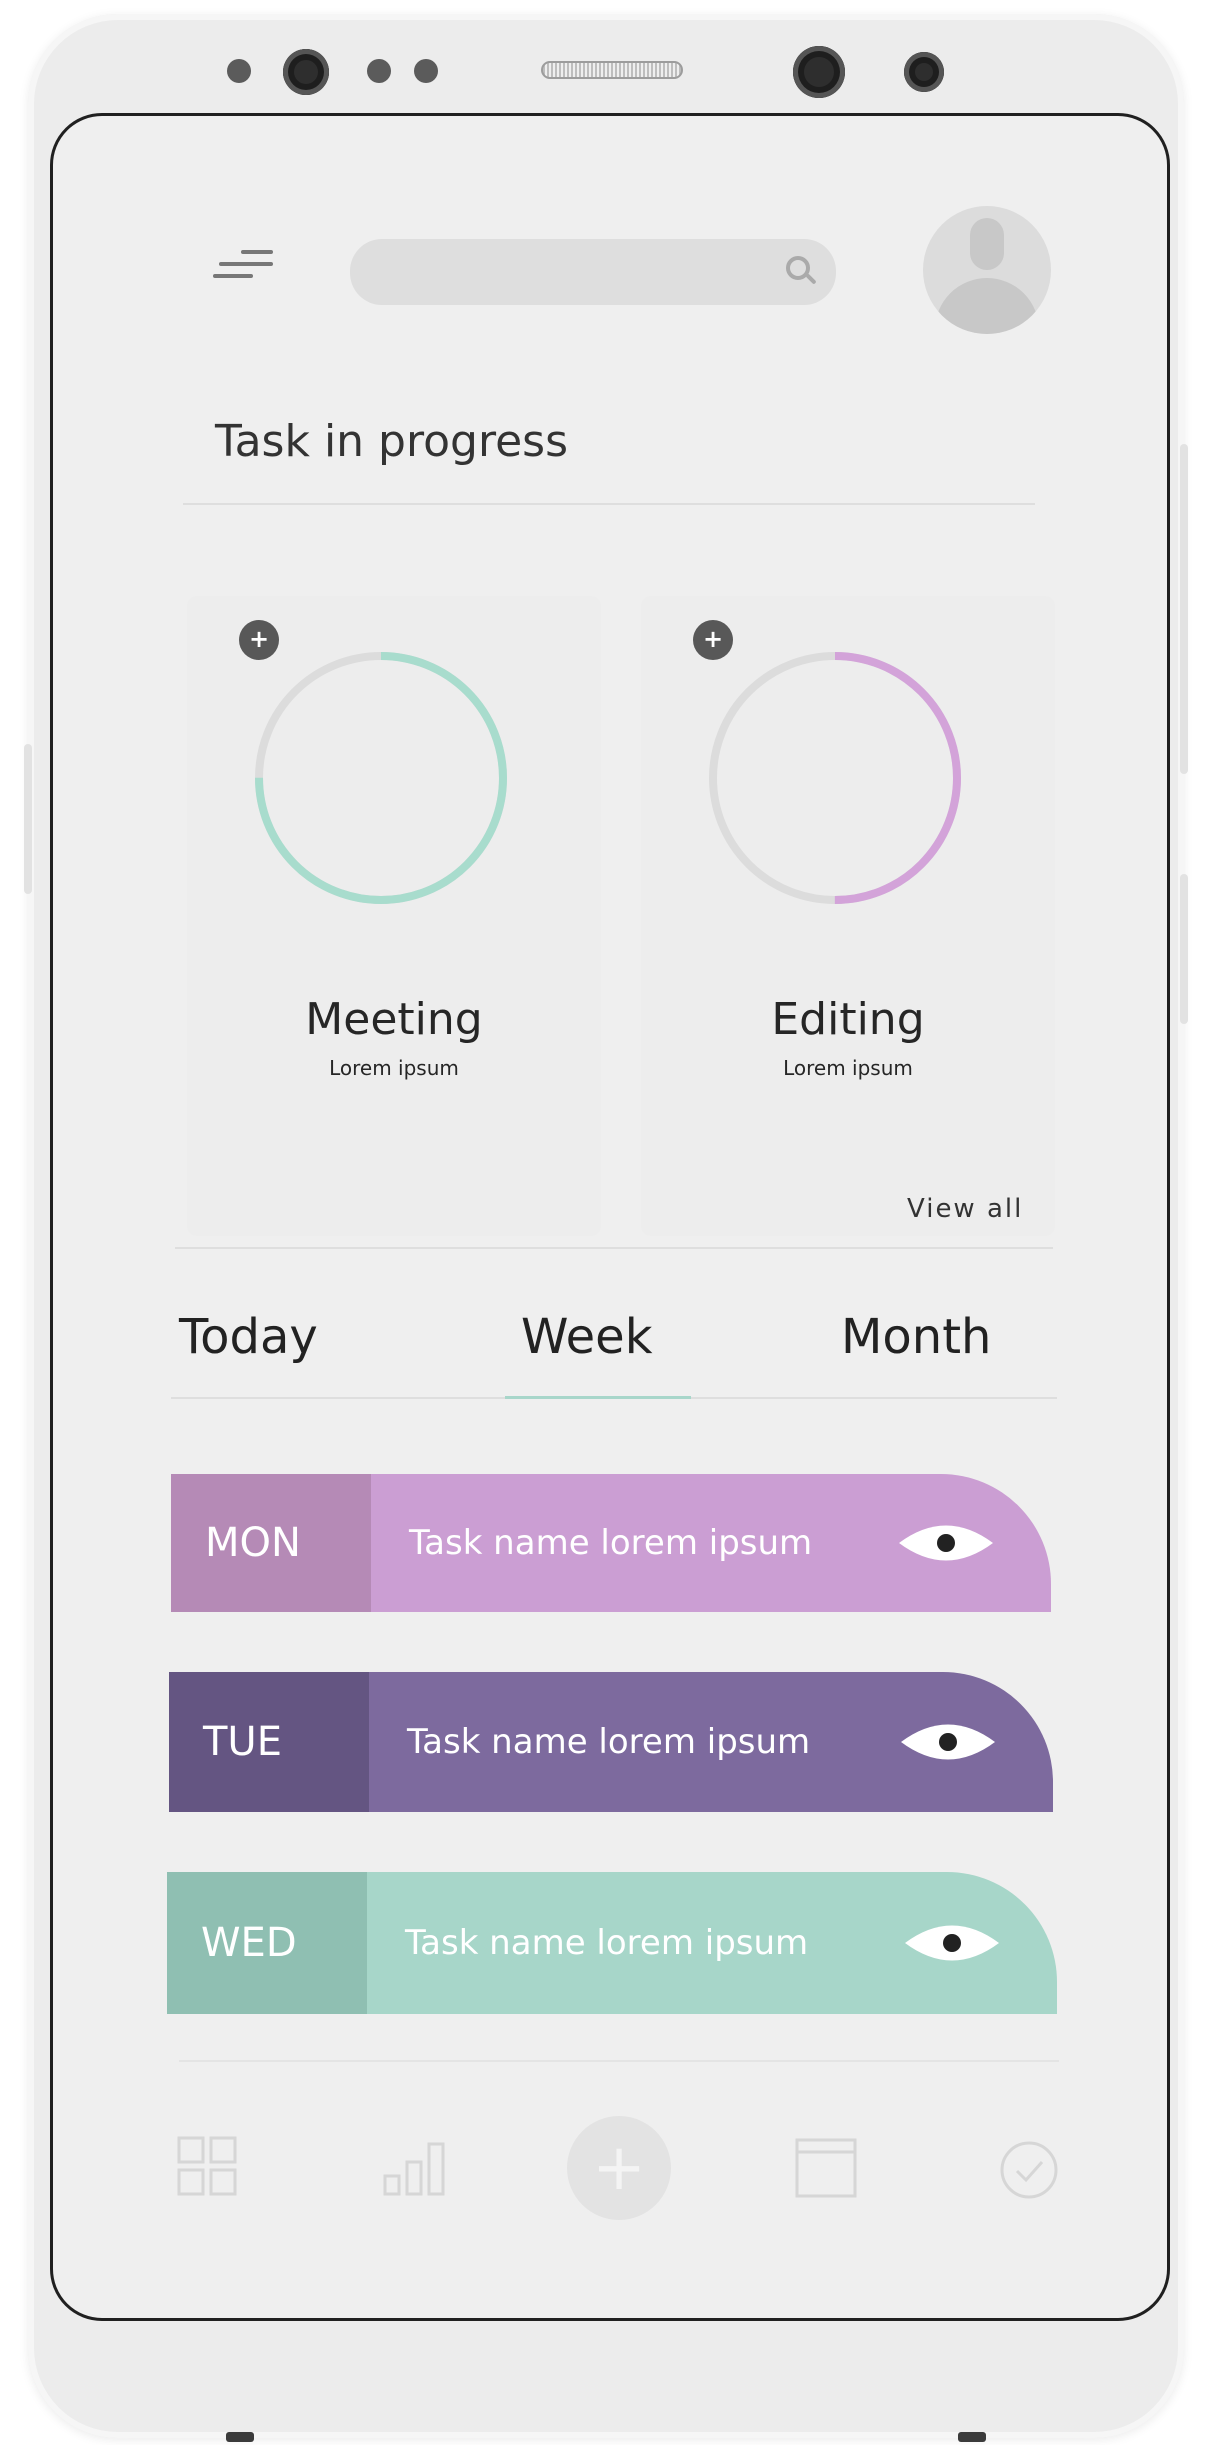  What do you see at coordinates (924, 72) in the screenshot?
I see `iris-sensor-icon` at bounding box center [924, 72].